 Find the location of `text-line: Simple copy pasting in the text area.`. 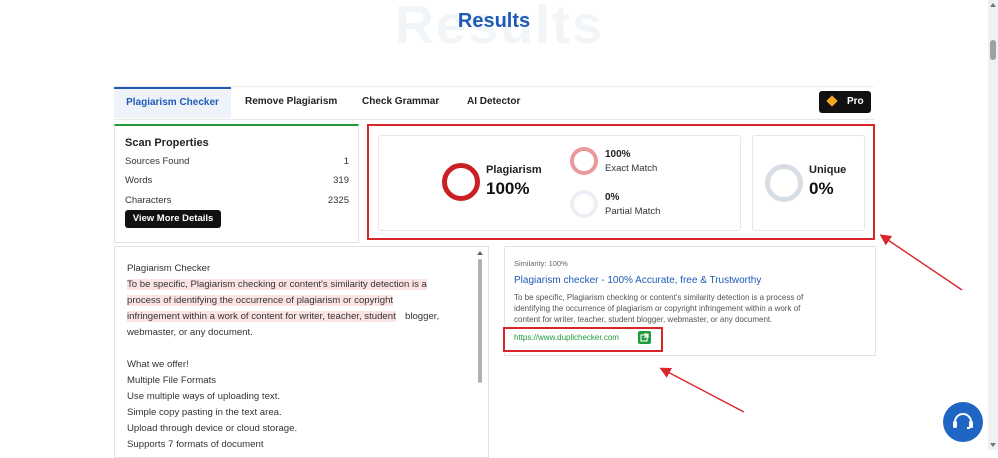

text-line: Simple copy pasting in the text area. is located at coordinates (204, 412).